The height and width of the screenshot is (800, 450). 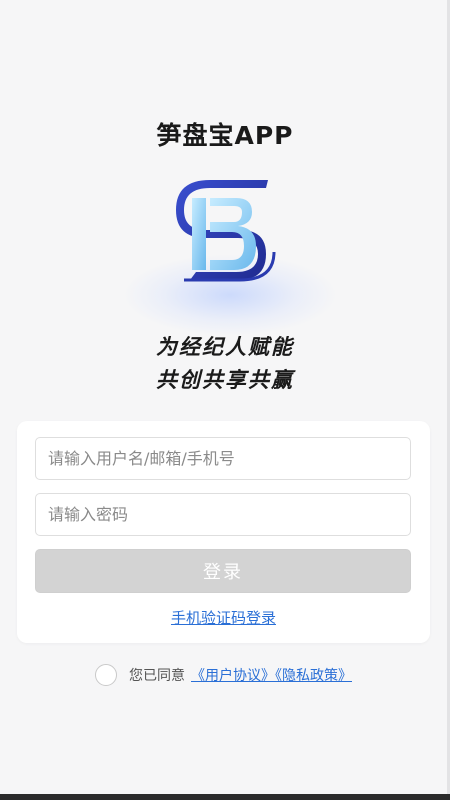 I want to click on agreement-row: 您已同意 《用户协议》《隐私政策》, so click(x=223, y=675).